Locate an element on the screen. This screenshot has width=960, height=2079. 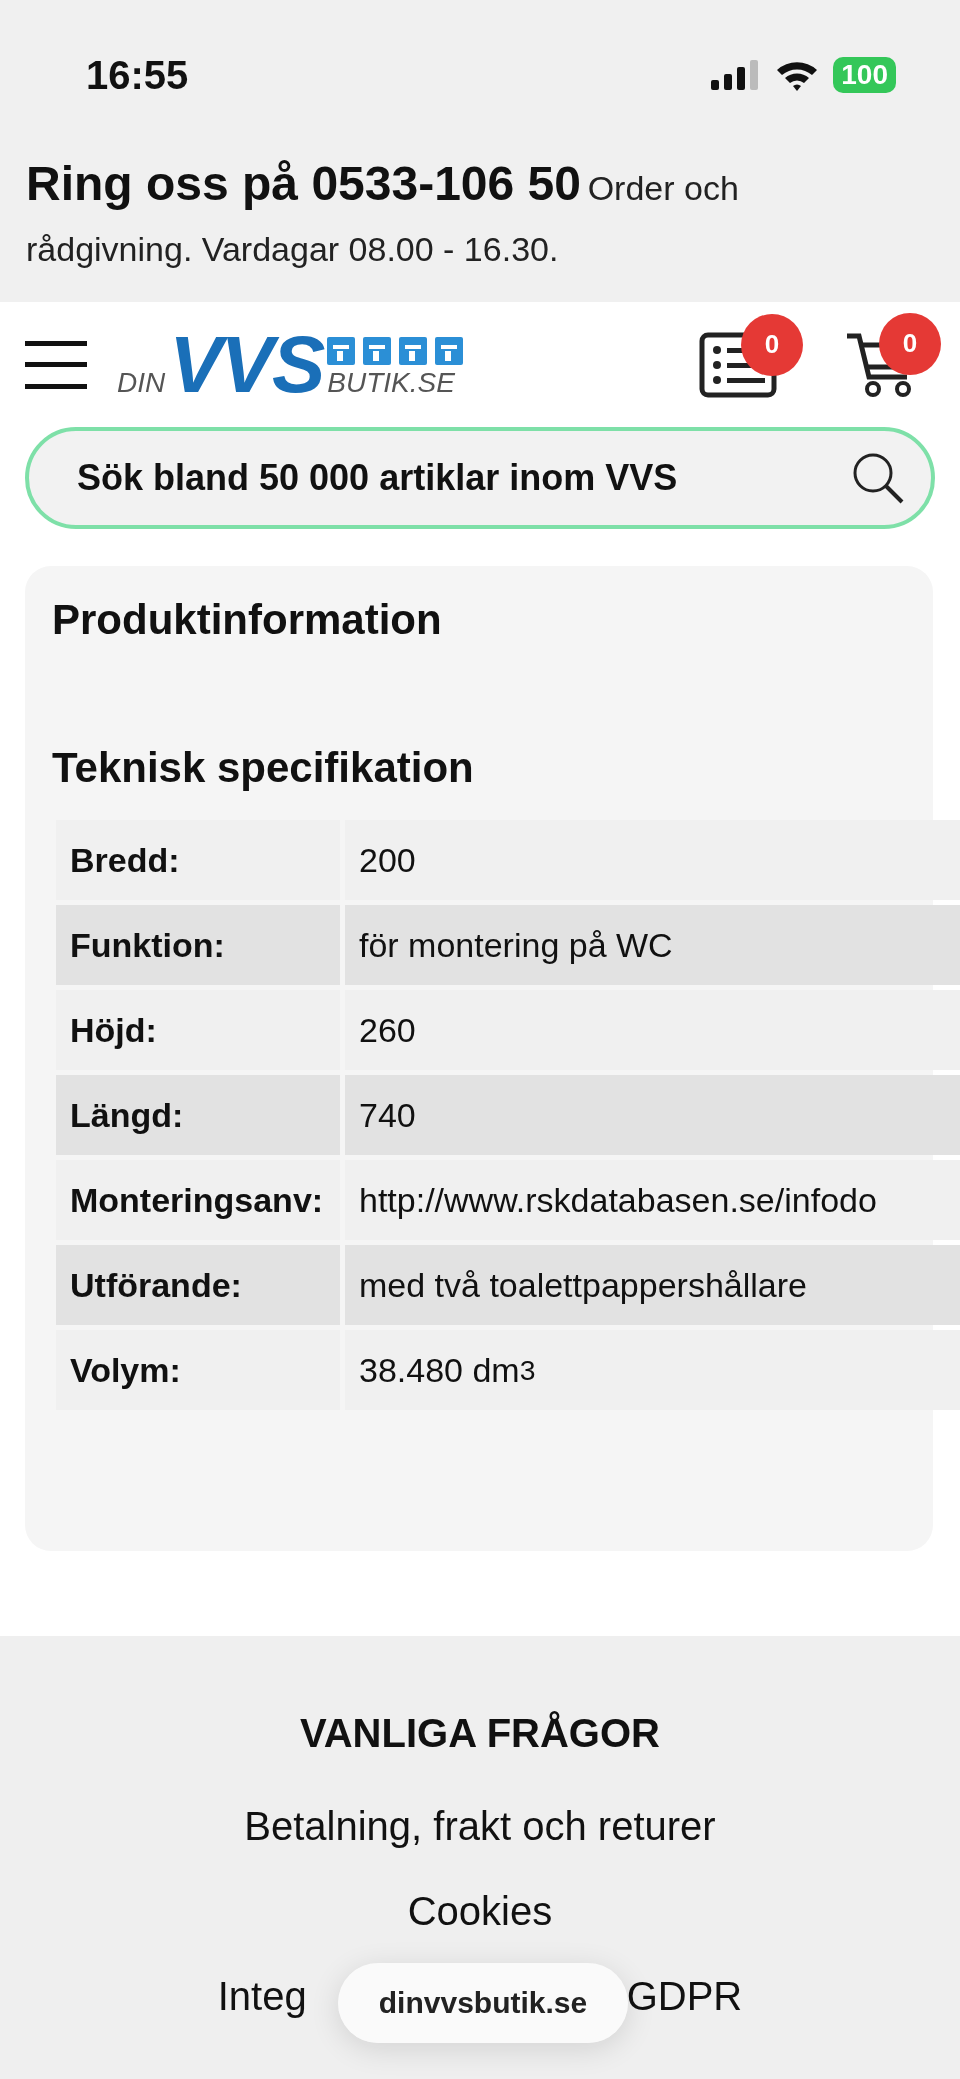
footer-link: Integ is located at coordinates (262, 1996).